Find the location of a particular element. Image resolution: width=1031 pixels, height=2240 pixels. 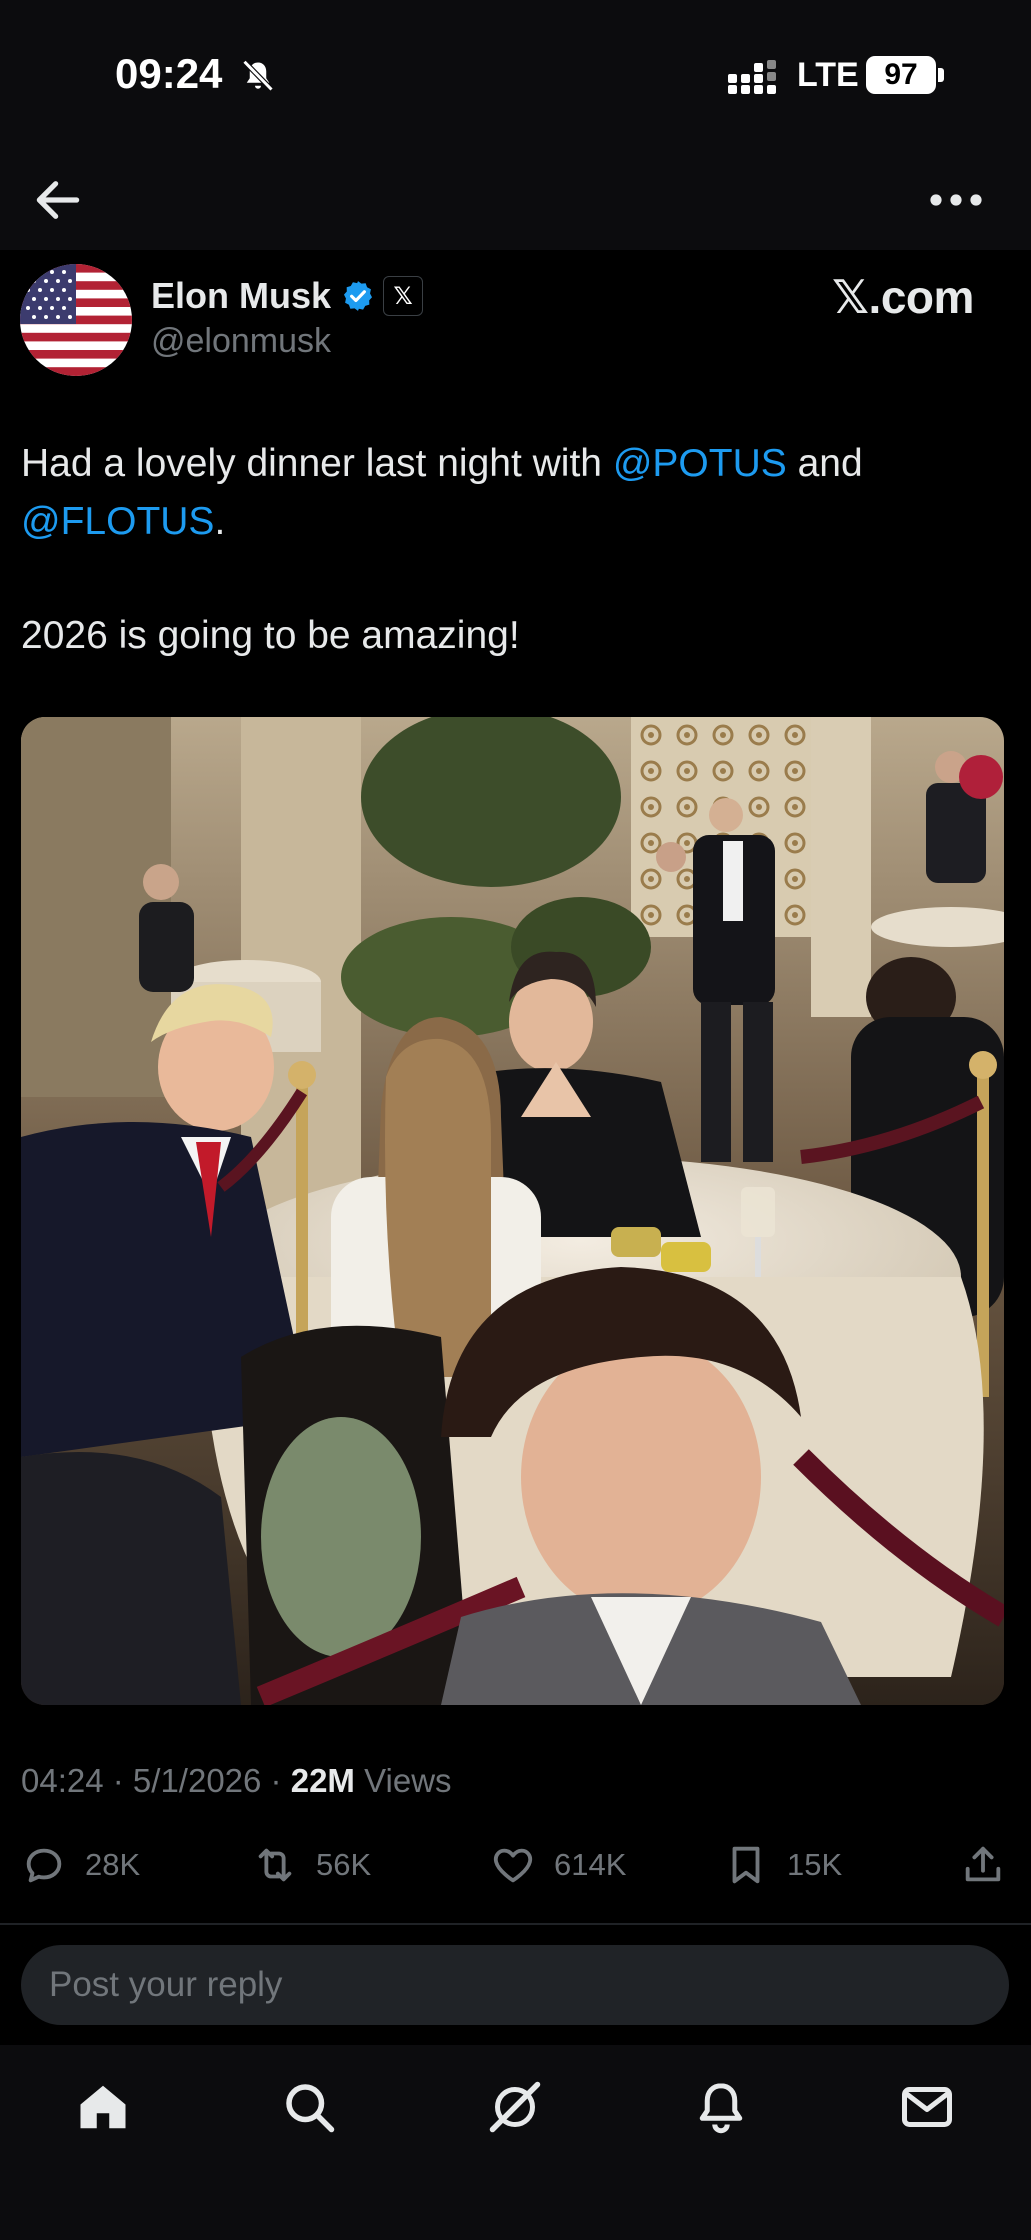

reply-input is located at coordinates (499, 1985).